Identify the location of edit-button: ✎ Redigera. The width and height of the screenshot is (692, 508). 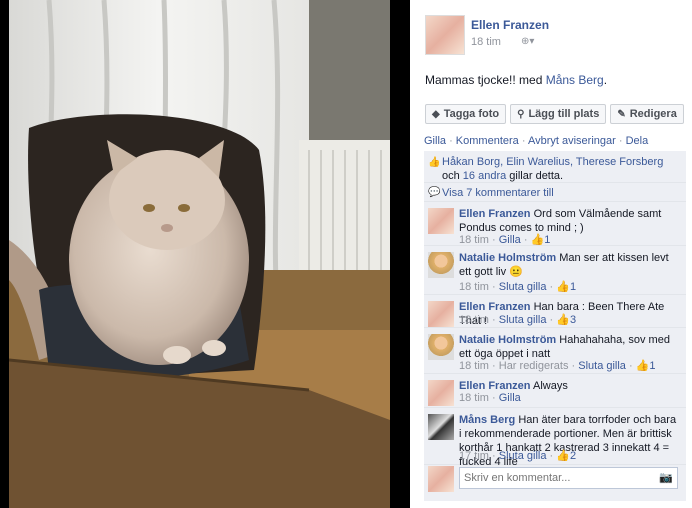
(647, 114).